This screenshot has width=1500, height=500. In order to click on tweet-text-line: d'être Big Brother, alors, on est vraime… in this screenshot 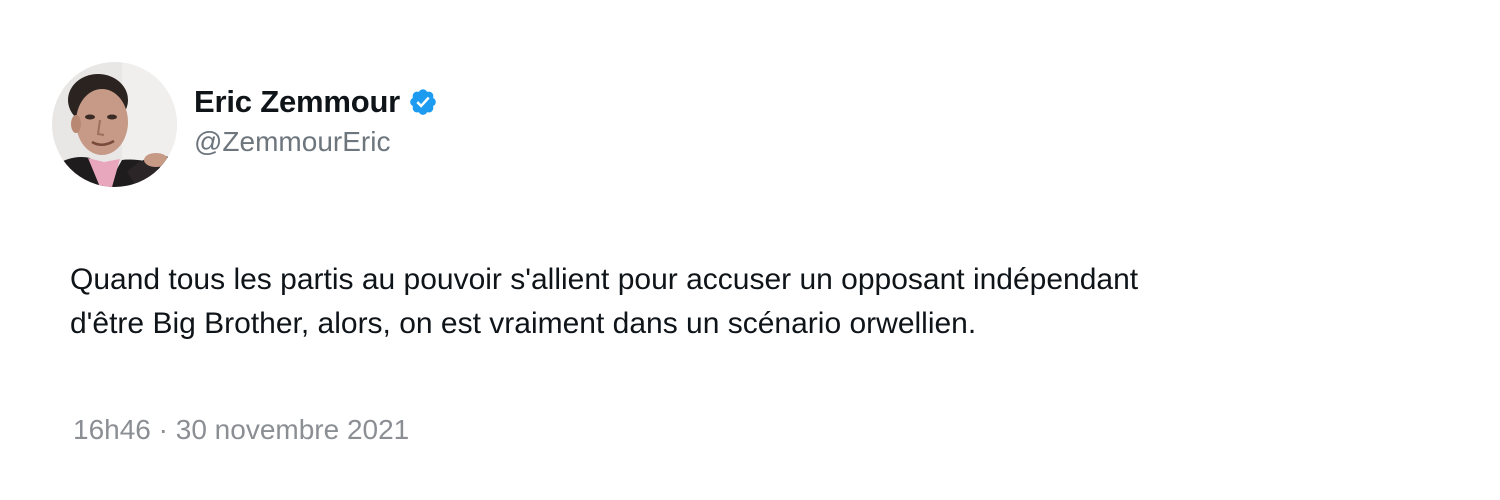, I will do `click(523, 323)`.